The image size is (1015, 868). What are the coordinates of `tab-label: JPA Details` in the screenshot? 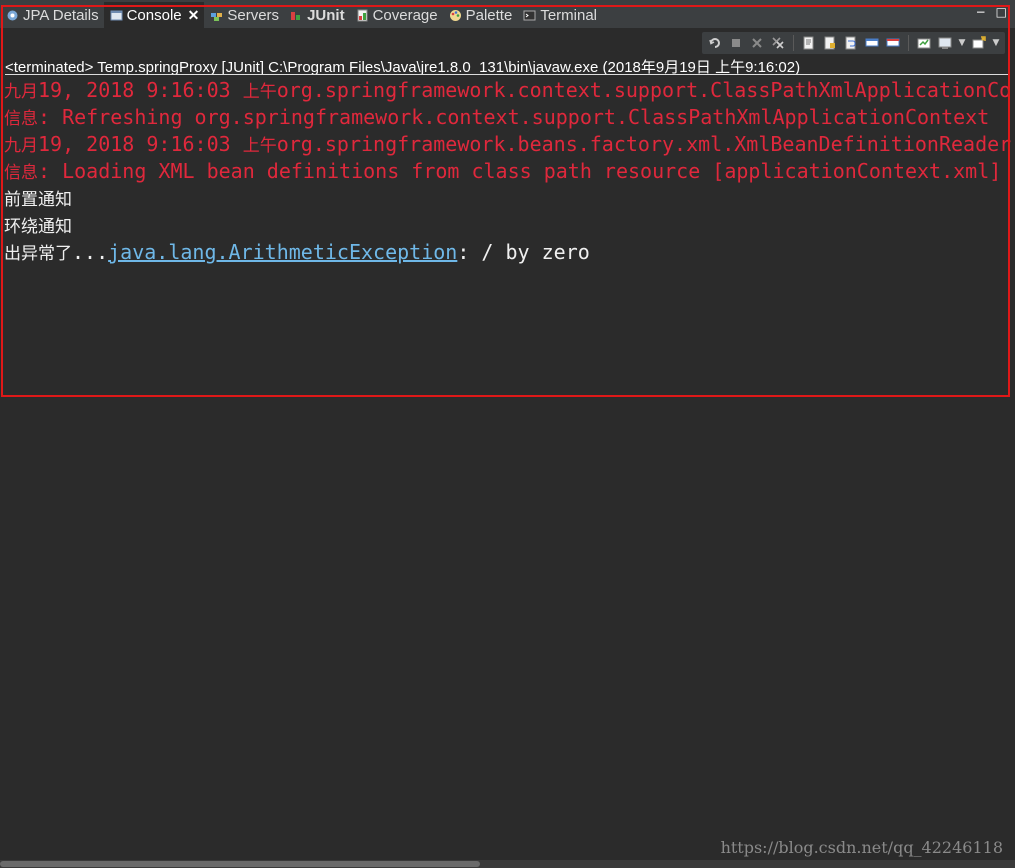 It's located at (61, 15).